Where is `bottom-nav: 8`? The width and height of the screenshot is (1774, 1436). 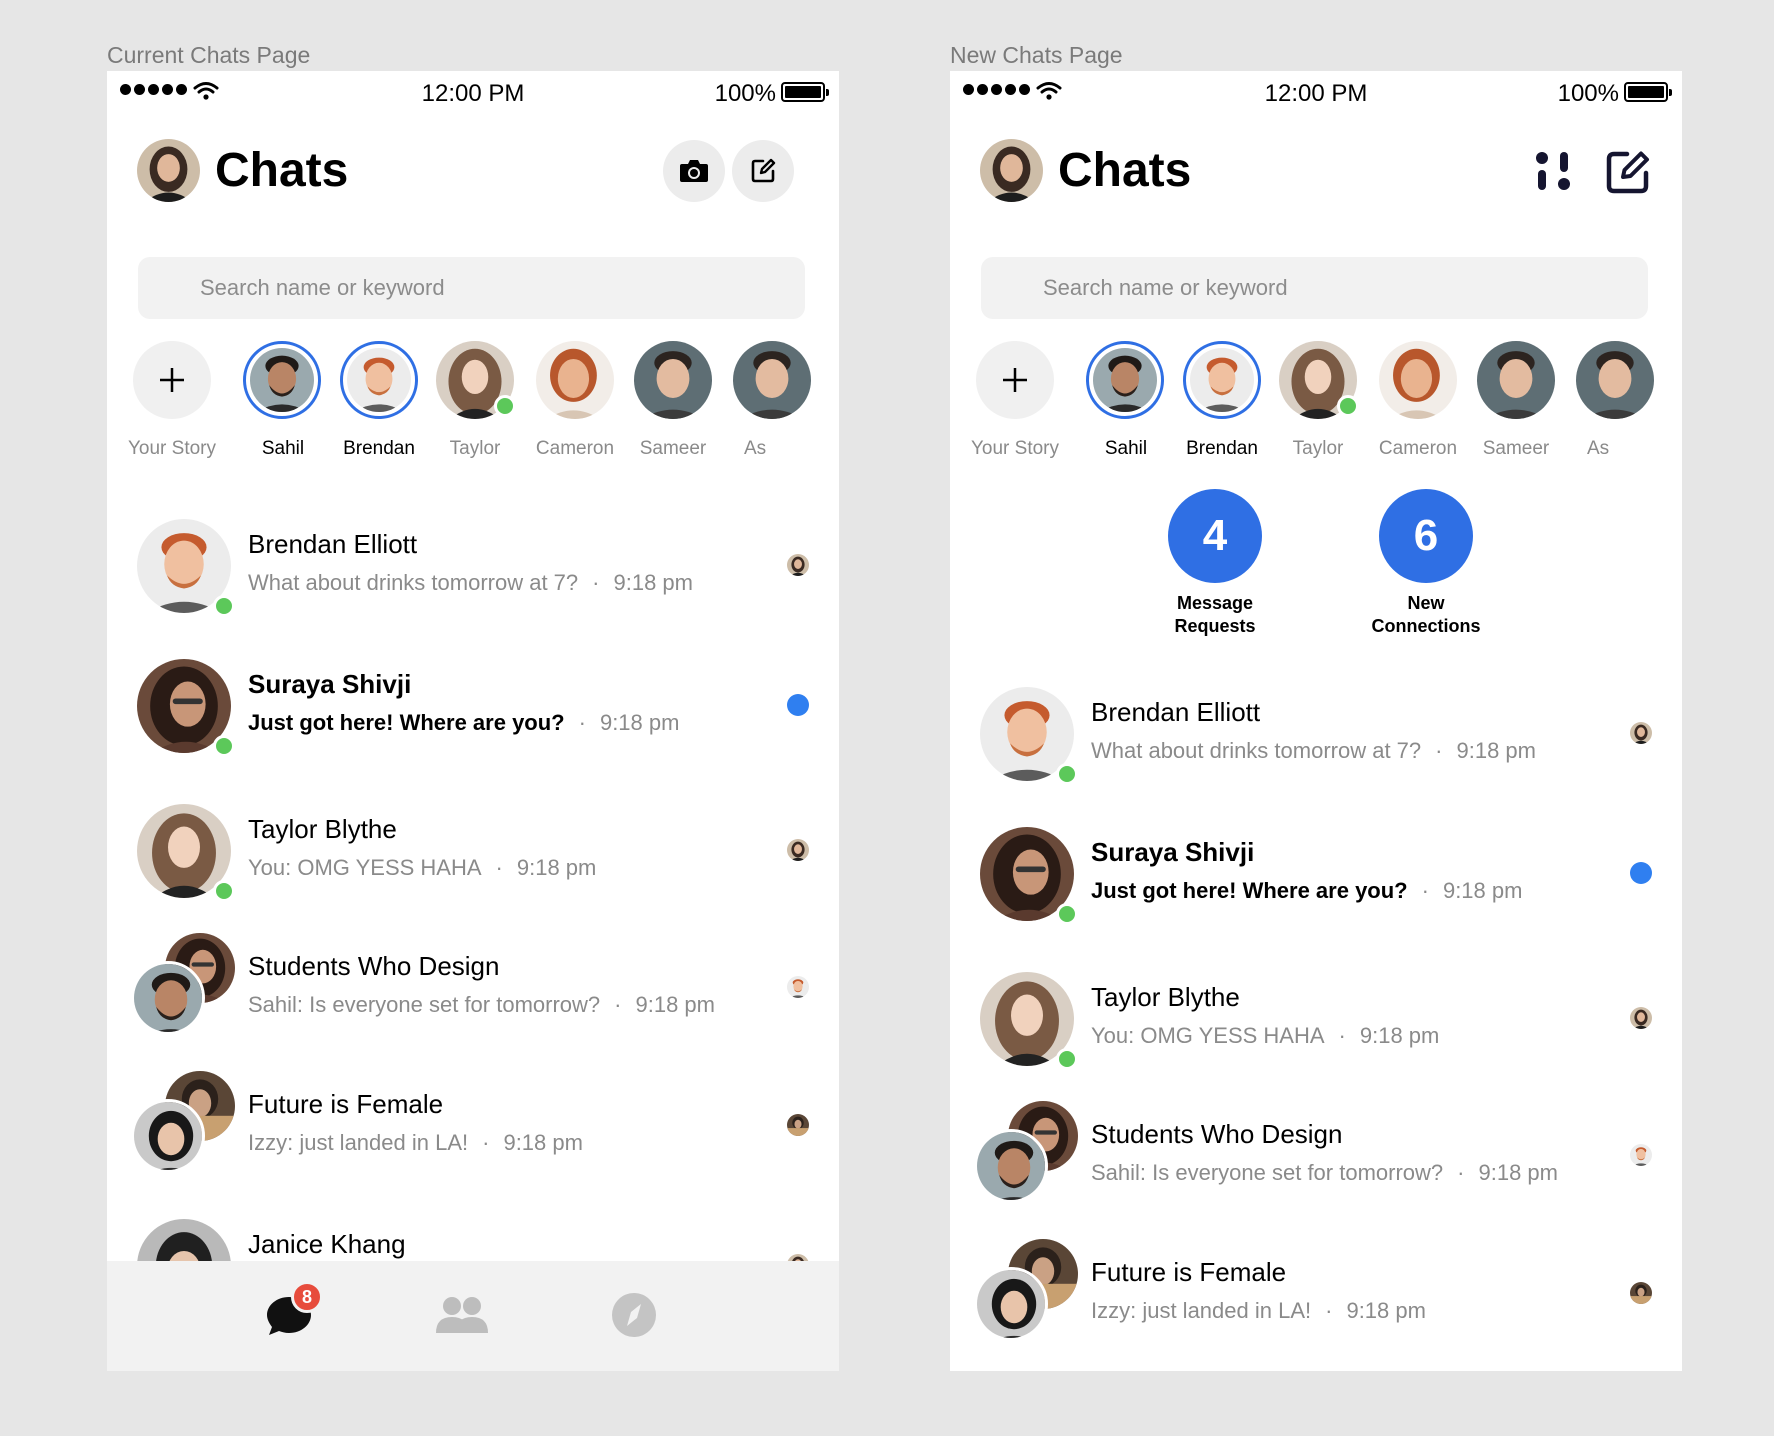
bottom-nav: 8 is located at coordinates (473, 1316).